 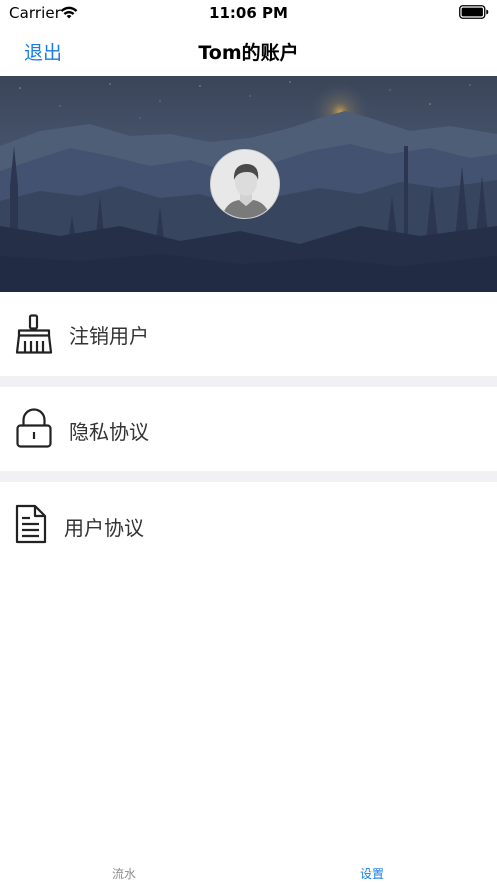 I want to click on lock-icon, so click(x=34, y=428).